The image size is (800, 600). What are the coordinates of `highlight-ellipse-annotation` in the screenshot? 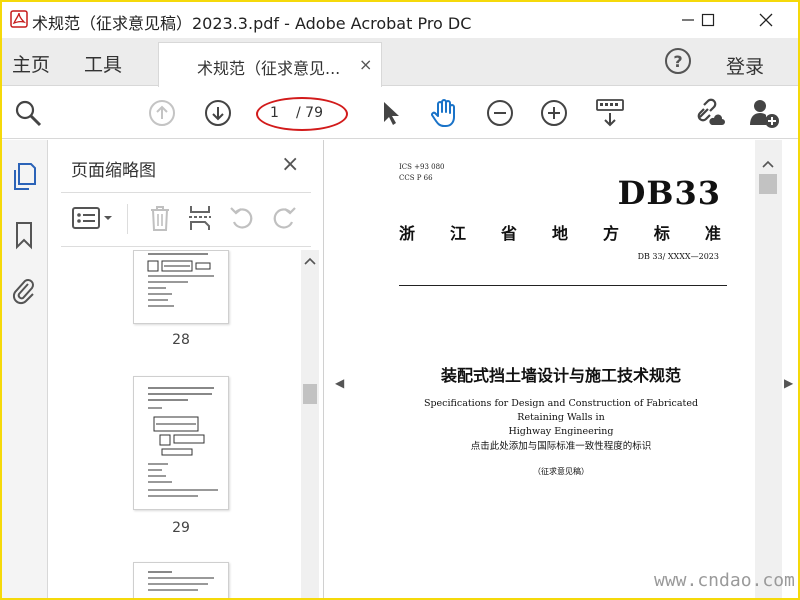 It's located at (302, 114).